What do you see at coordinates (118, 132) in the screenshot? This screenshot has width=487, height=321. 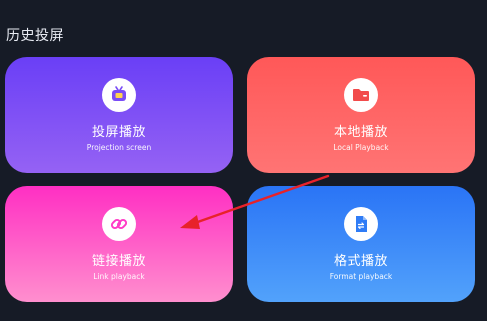 I see `card-title: 投屏播放` at bounding box center [118, 132].